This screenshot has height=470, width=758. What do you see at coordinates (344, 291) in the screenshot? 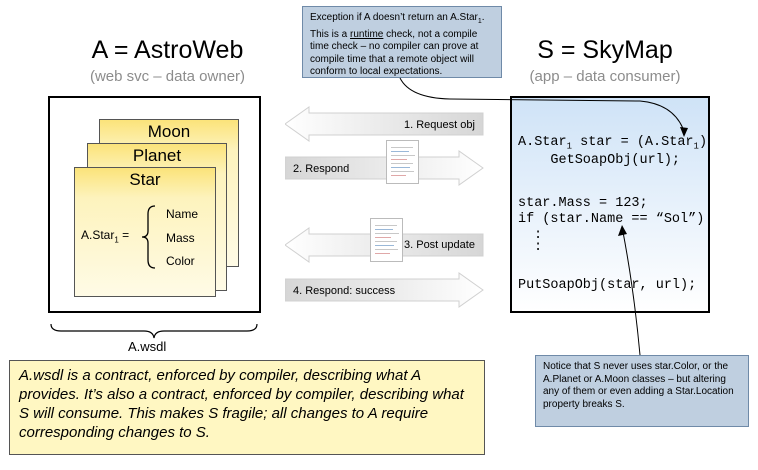
I see `success-arrow-label: 4. Respond: success` at bounding box center [344, 291].